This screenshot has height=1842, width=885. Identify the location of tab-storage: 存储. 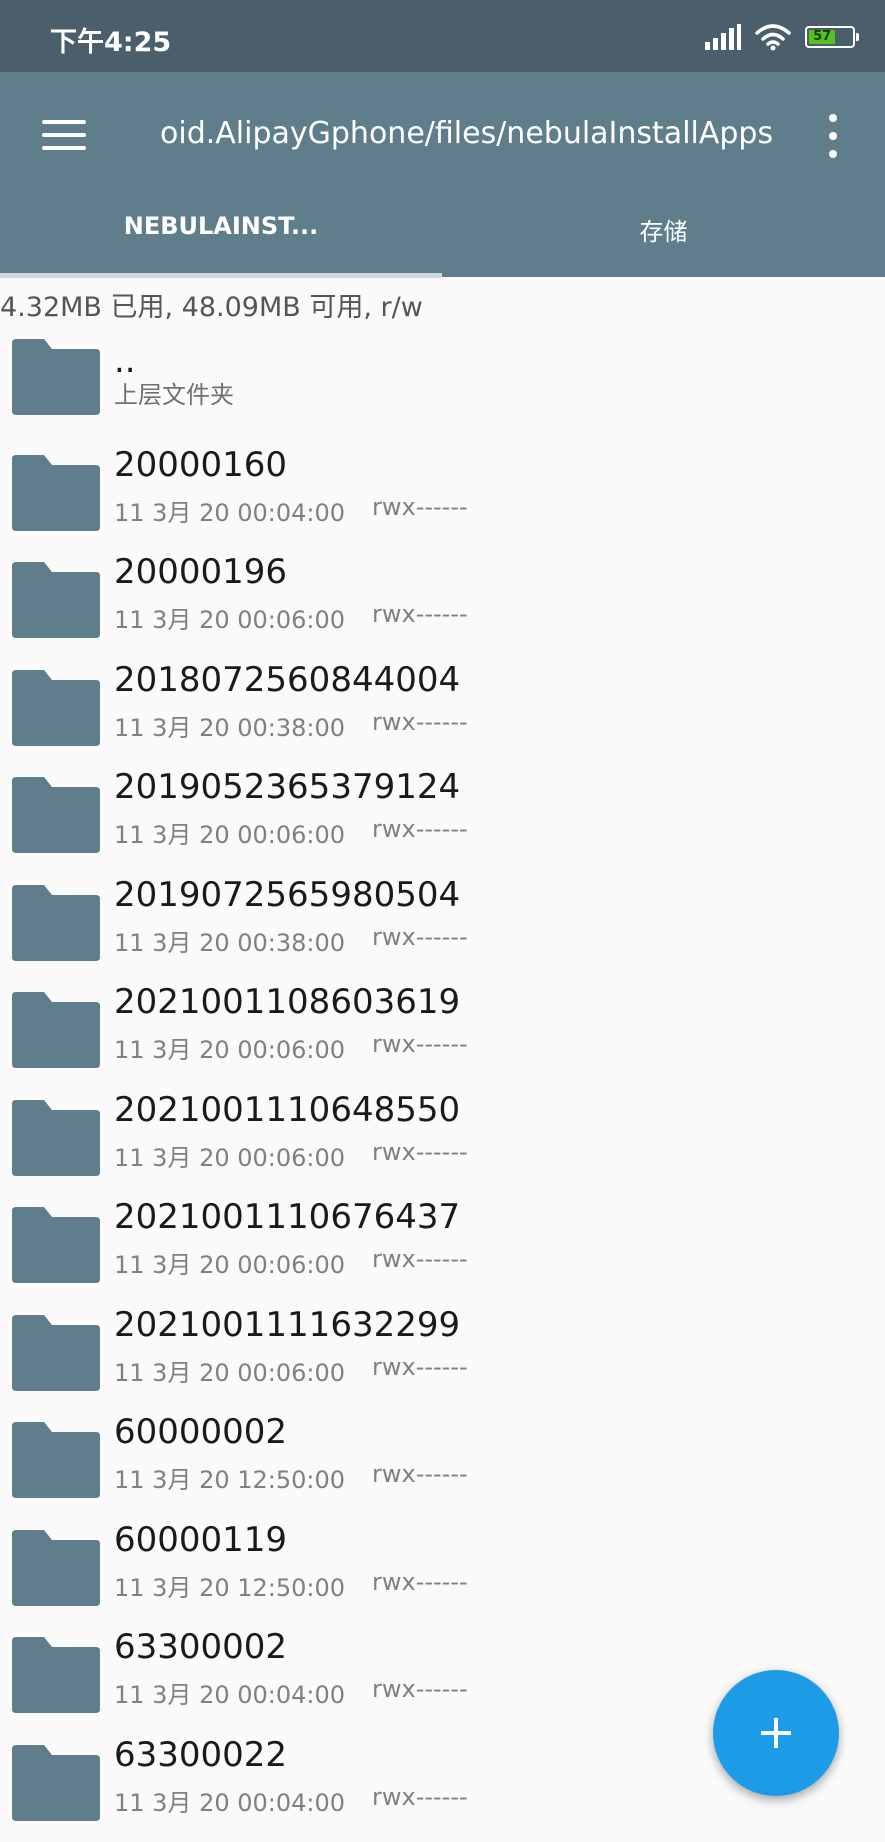
(663, 240).